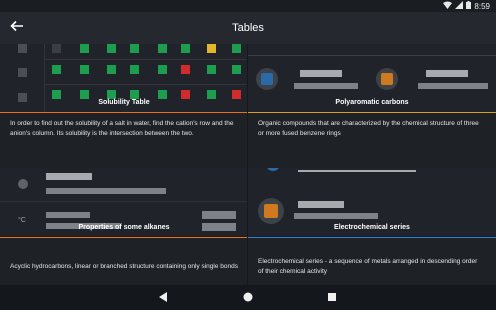  I want to click on status-icons: 8:59, so click(466, 6).